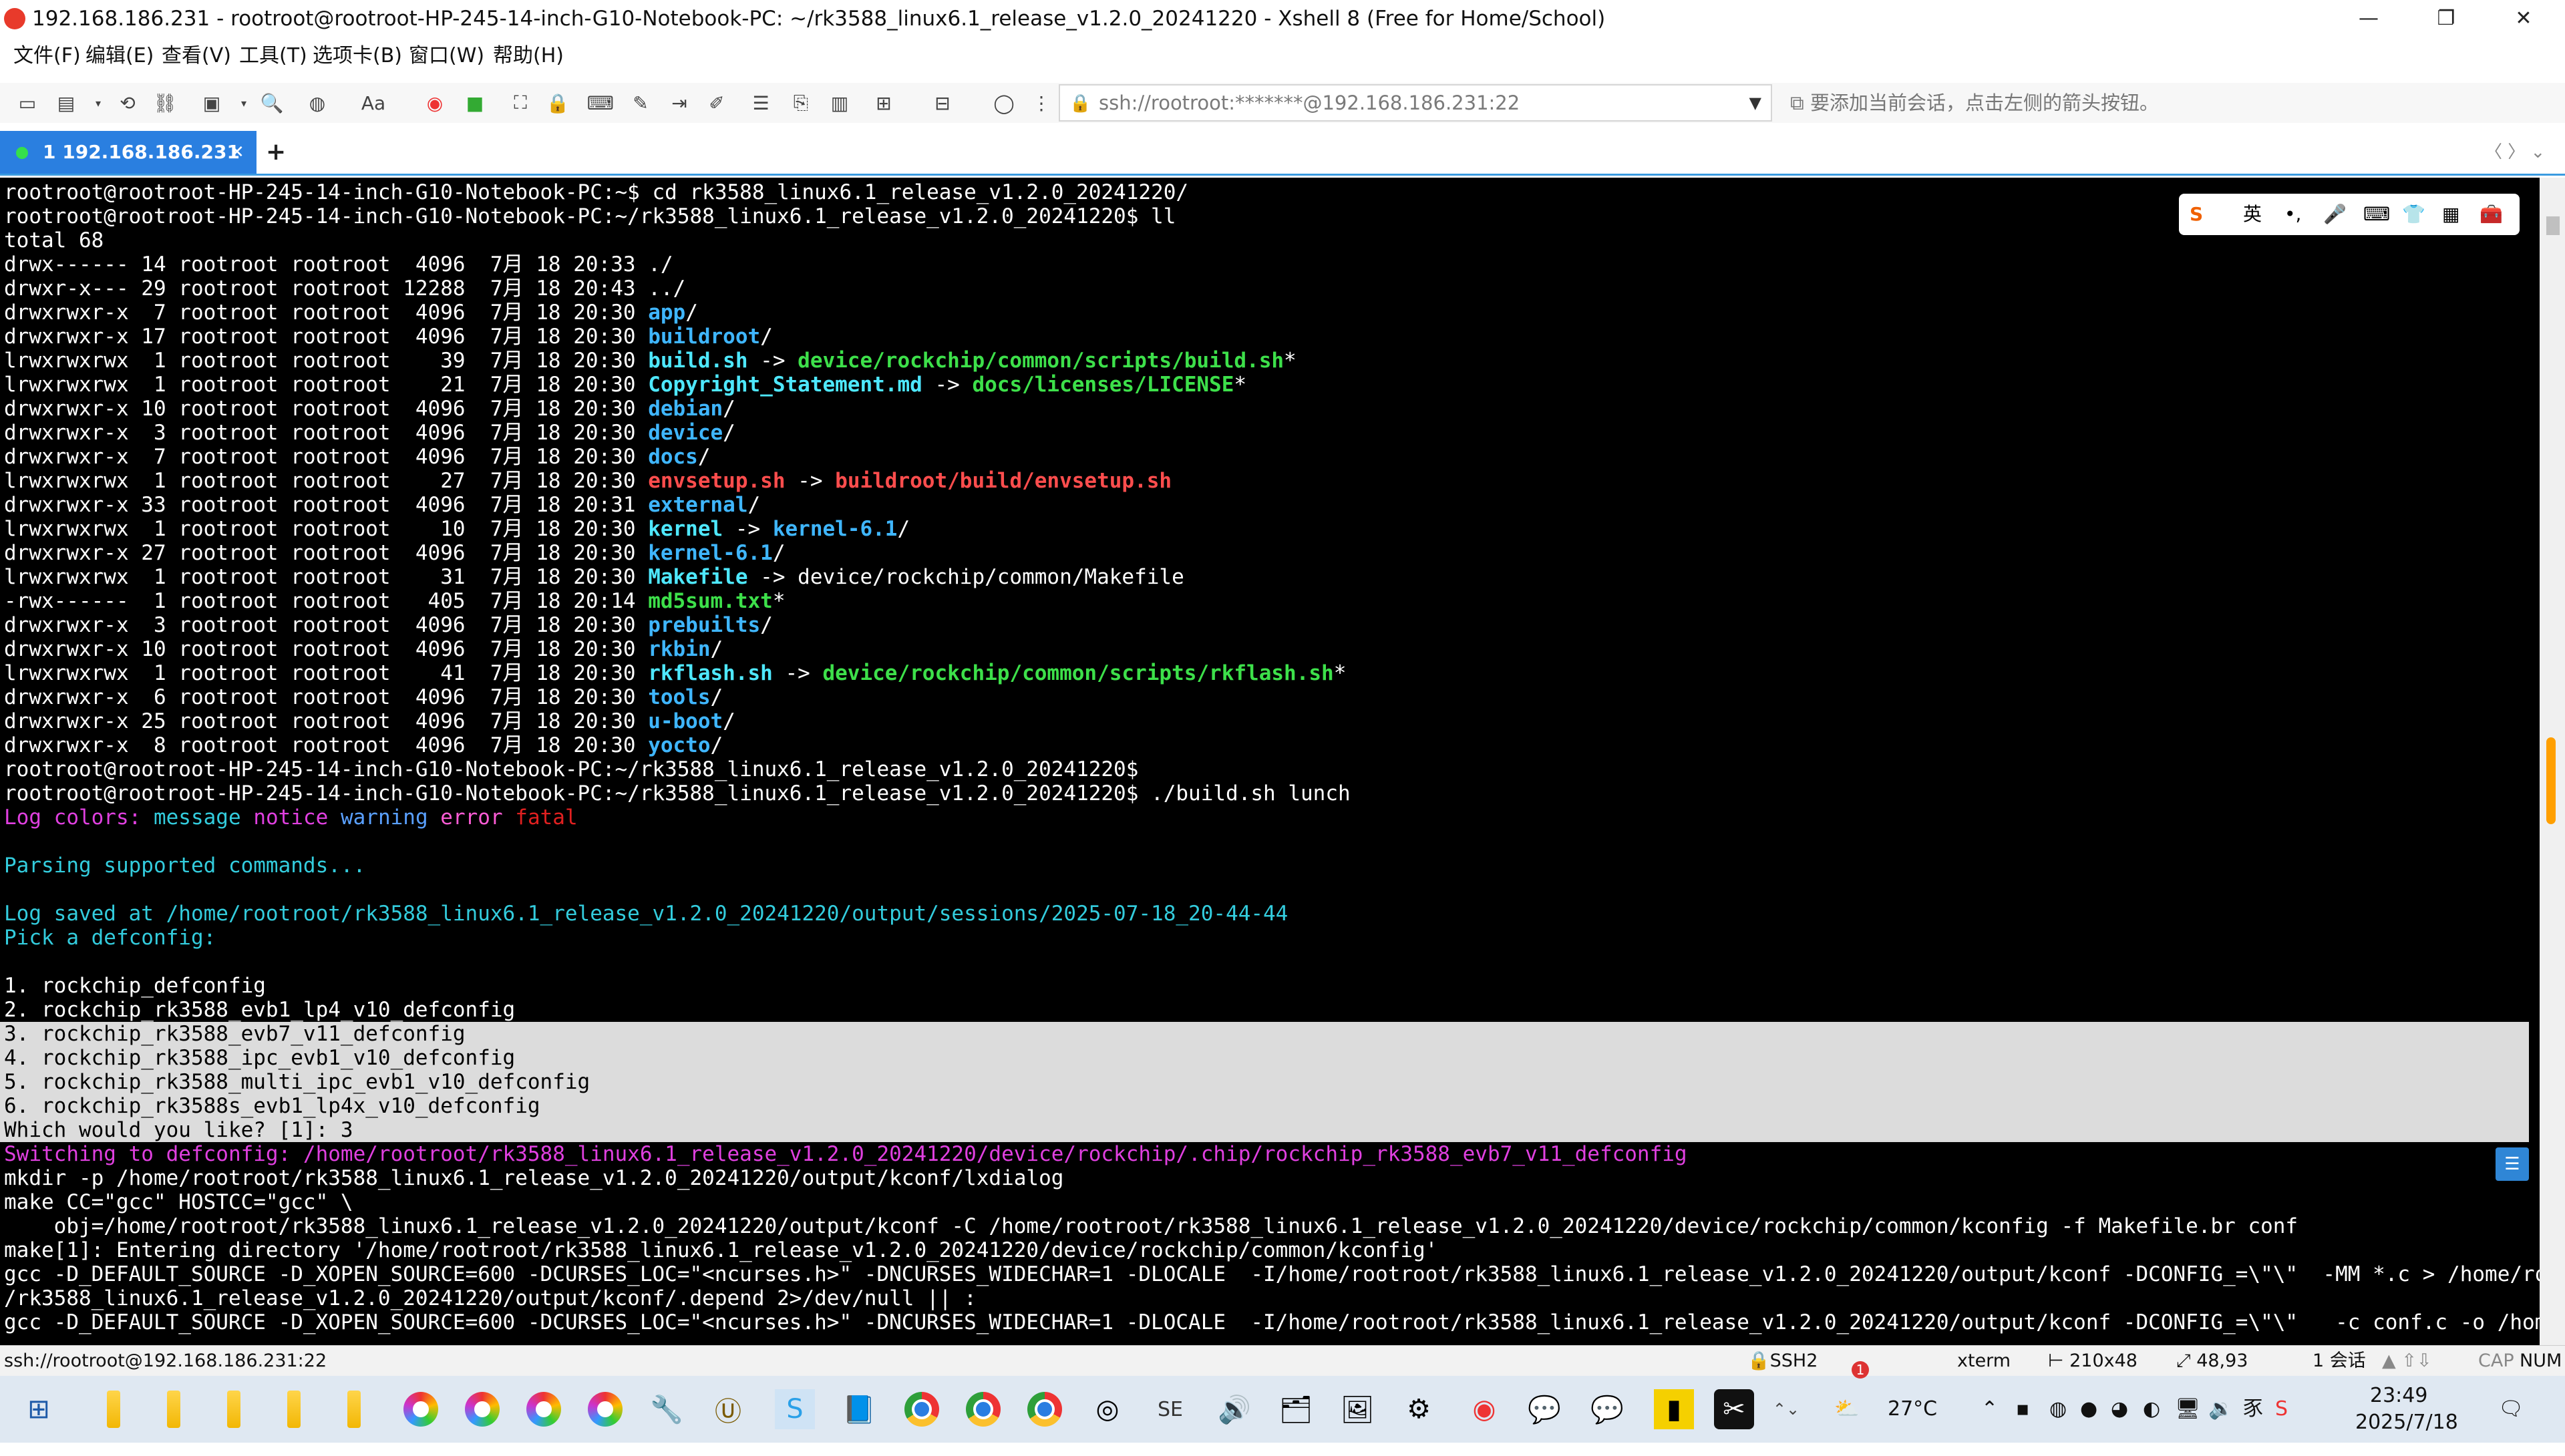 The width and height of the screenshot is (2565, 1456). I want to click on minimize-button: —, so click(2368, 18).